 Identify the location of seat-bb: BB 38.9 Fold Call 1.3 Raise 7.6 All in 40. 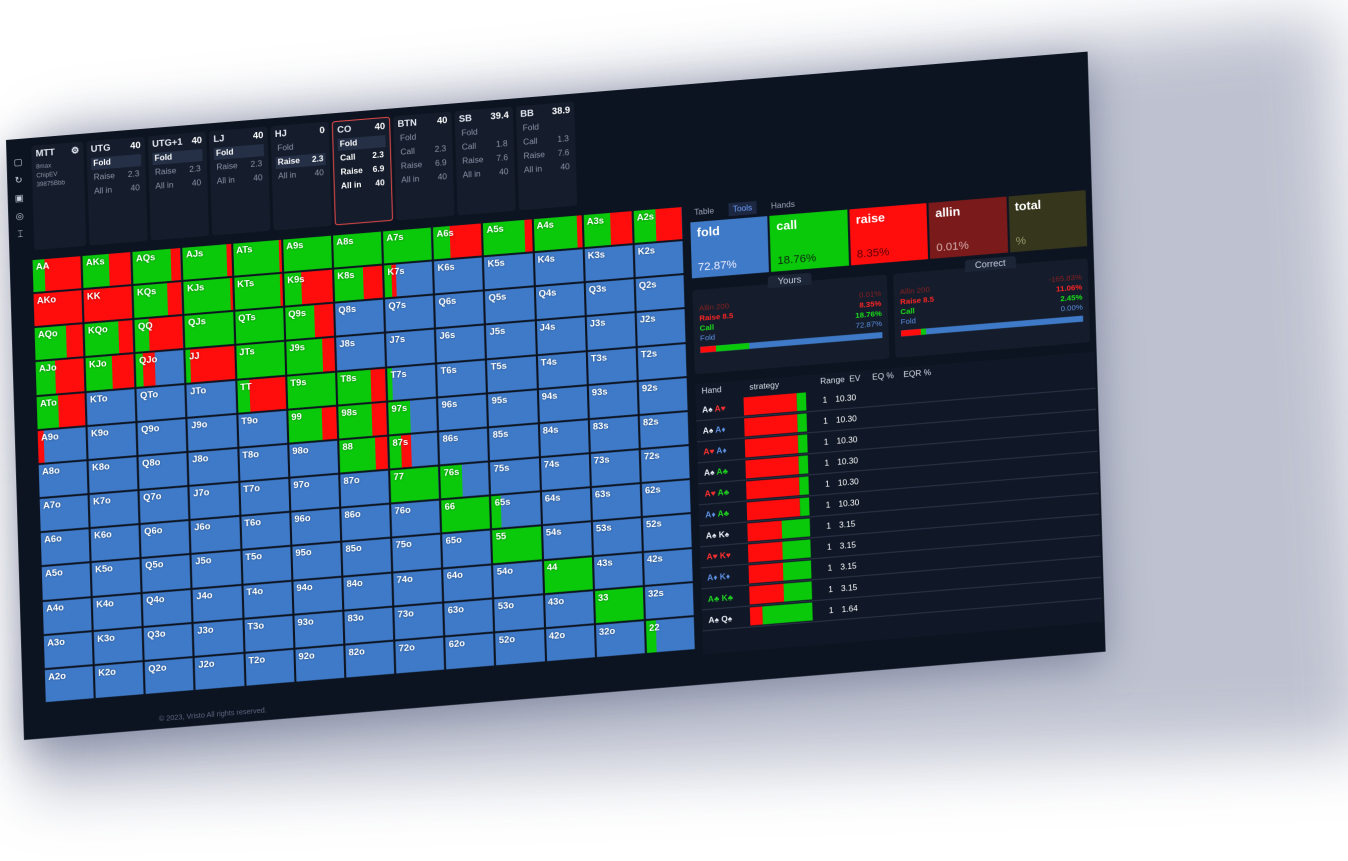
(546, 156).